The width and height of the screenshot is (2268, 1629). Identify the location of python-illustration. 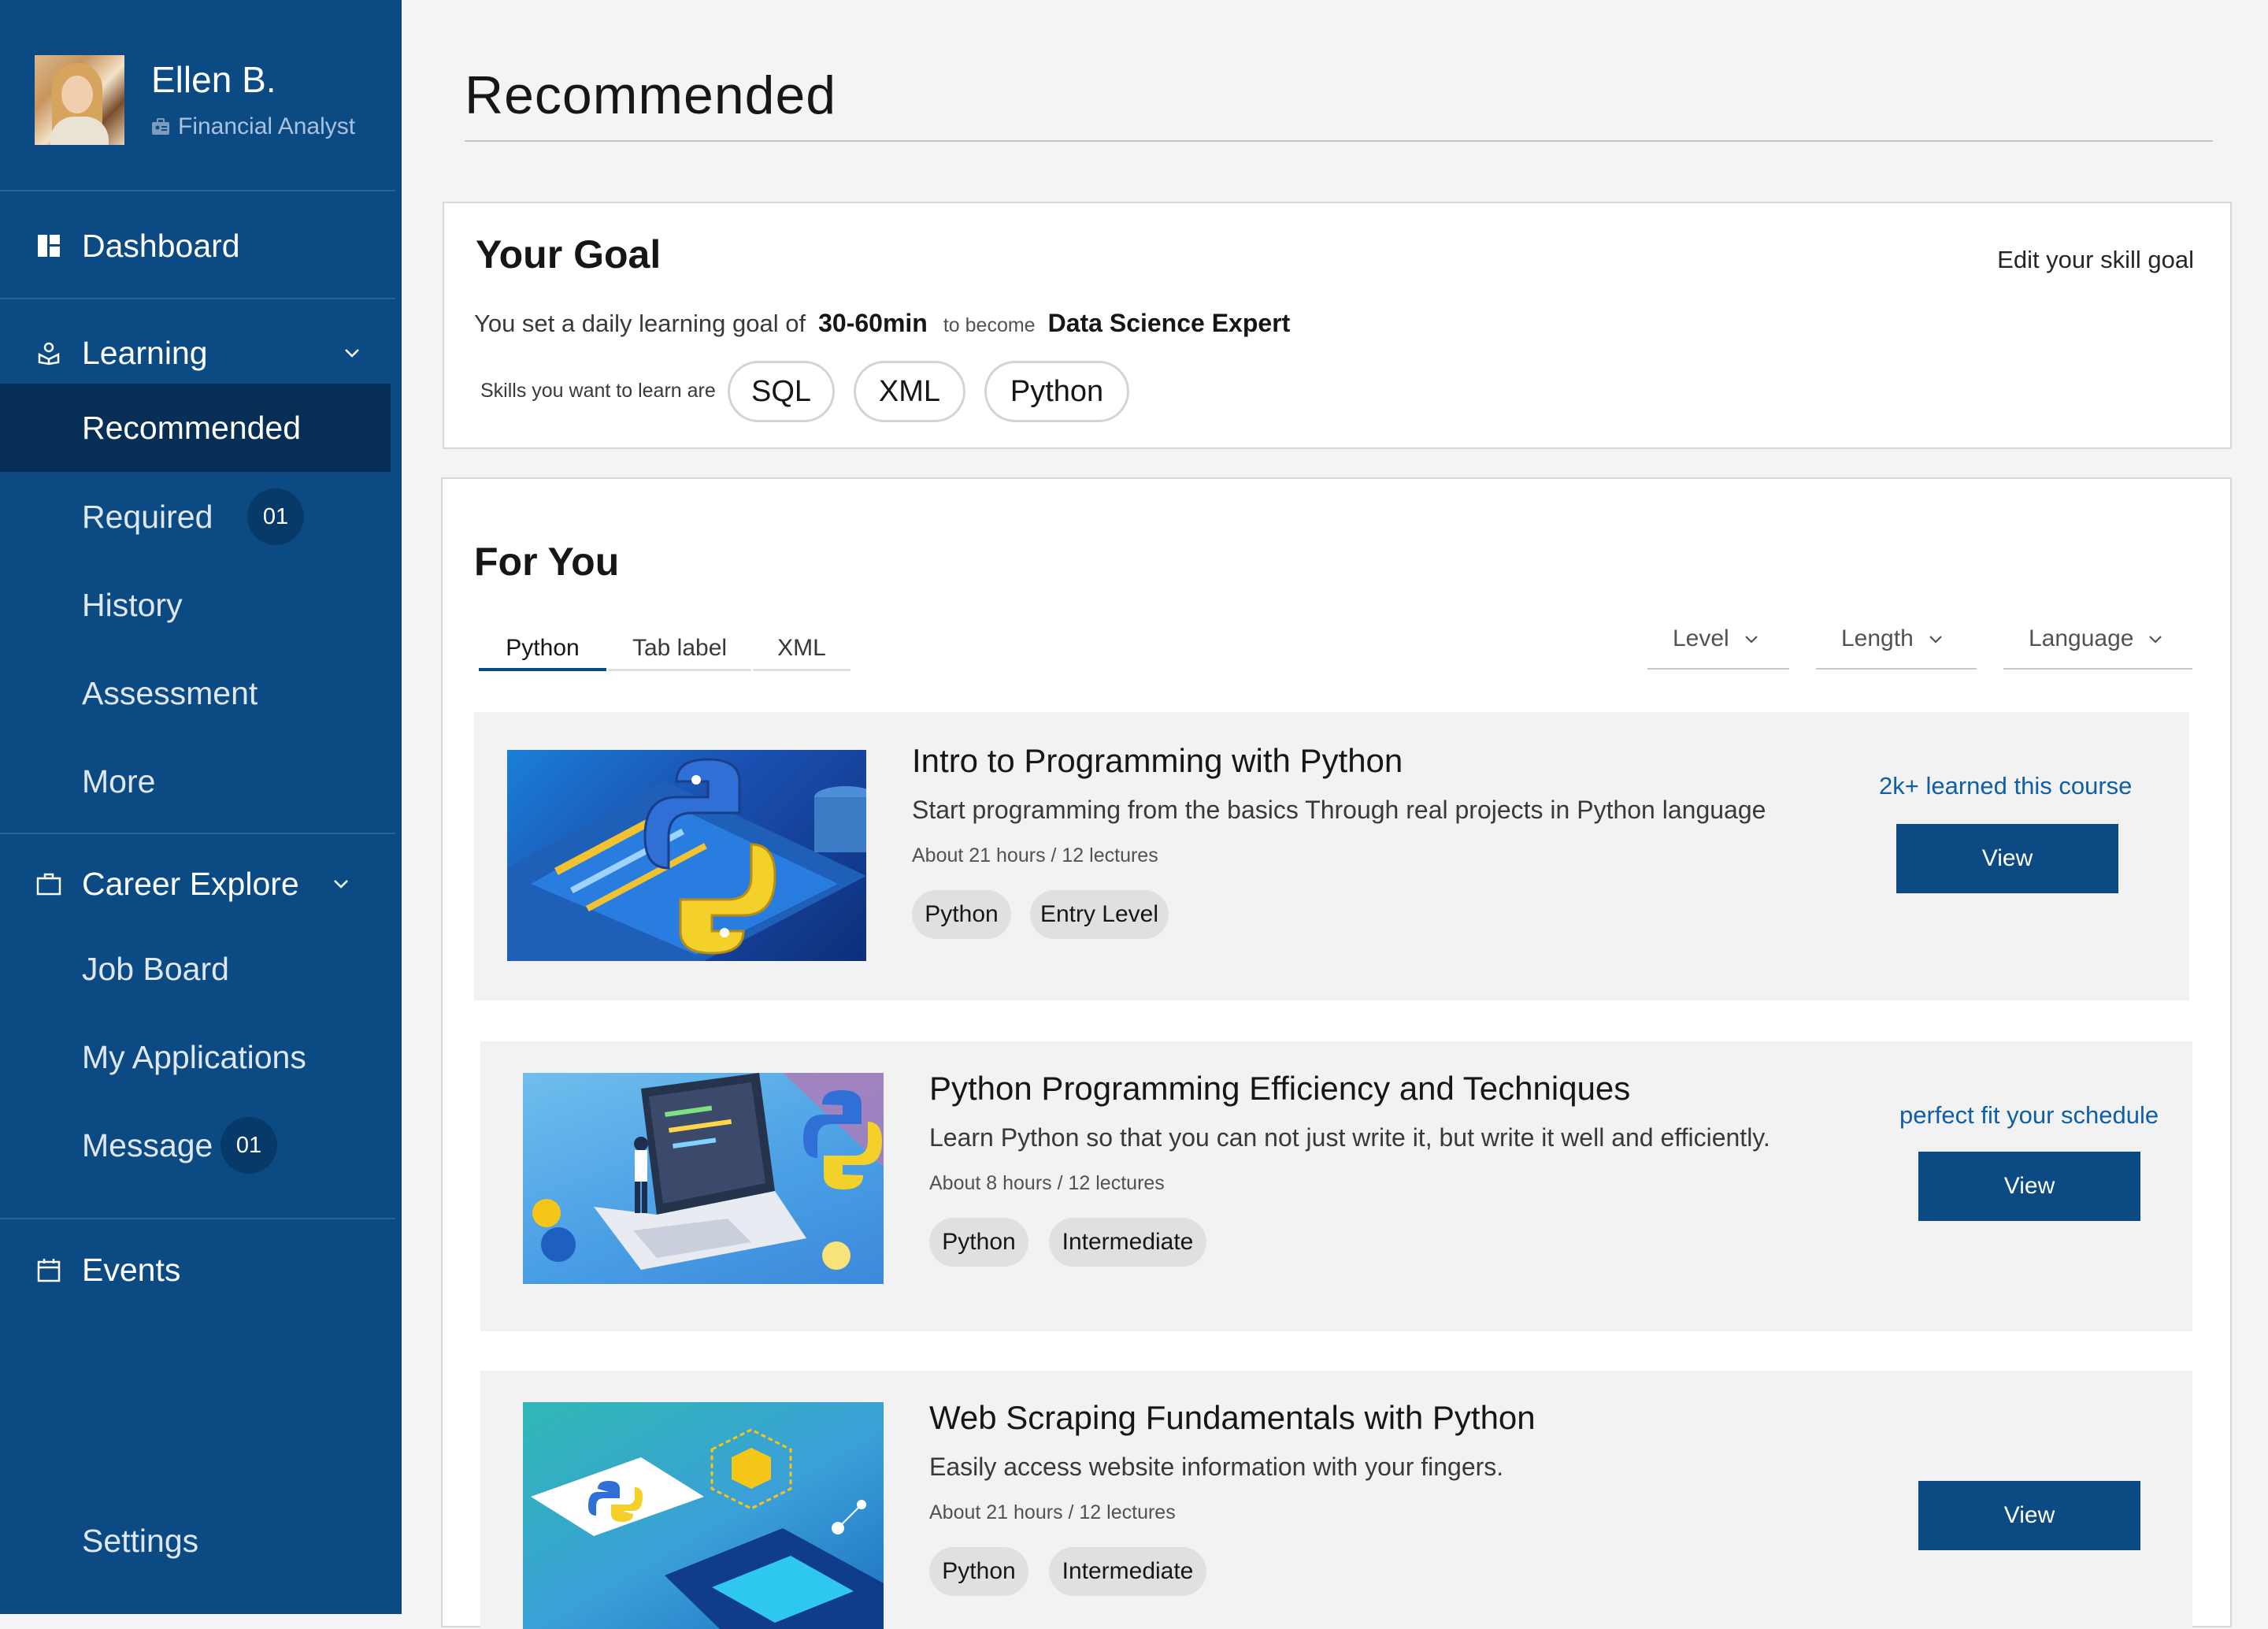
(686, 859).